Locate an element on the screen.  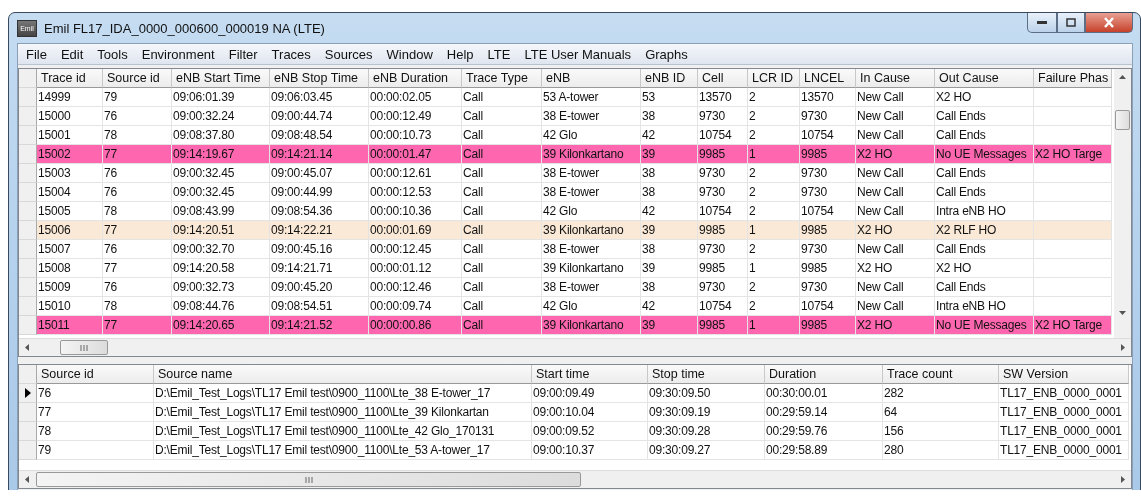
table-cell: 00:00:00.86 is located at coordinates (415, 325).